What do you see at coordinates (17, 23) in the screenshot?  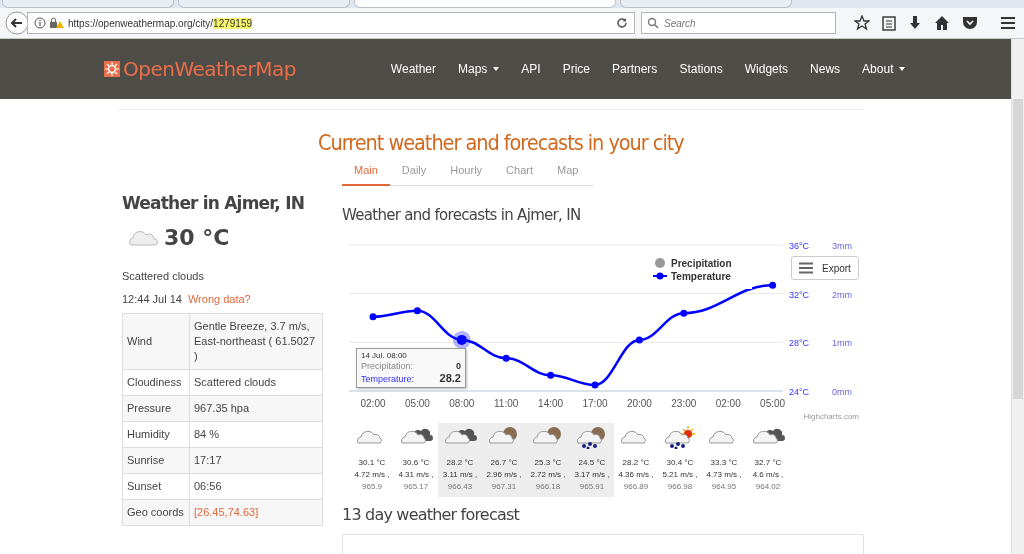 I see `back-icon` at bounding box center [17, 23].